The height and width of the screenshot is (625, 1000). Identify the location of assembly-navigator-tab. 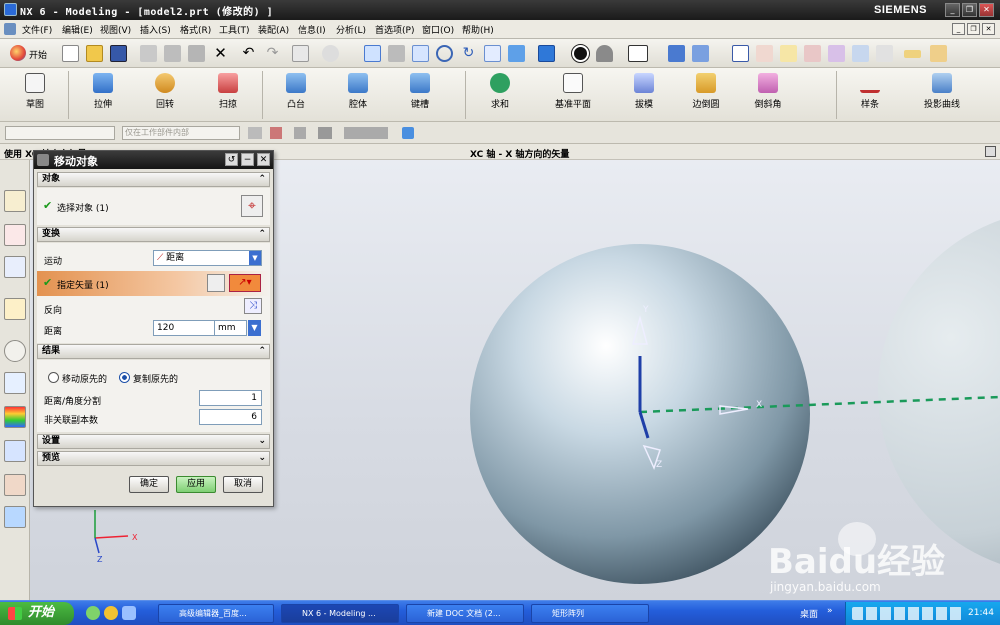
(15, 201).